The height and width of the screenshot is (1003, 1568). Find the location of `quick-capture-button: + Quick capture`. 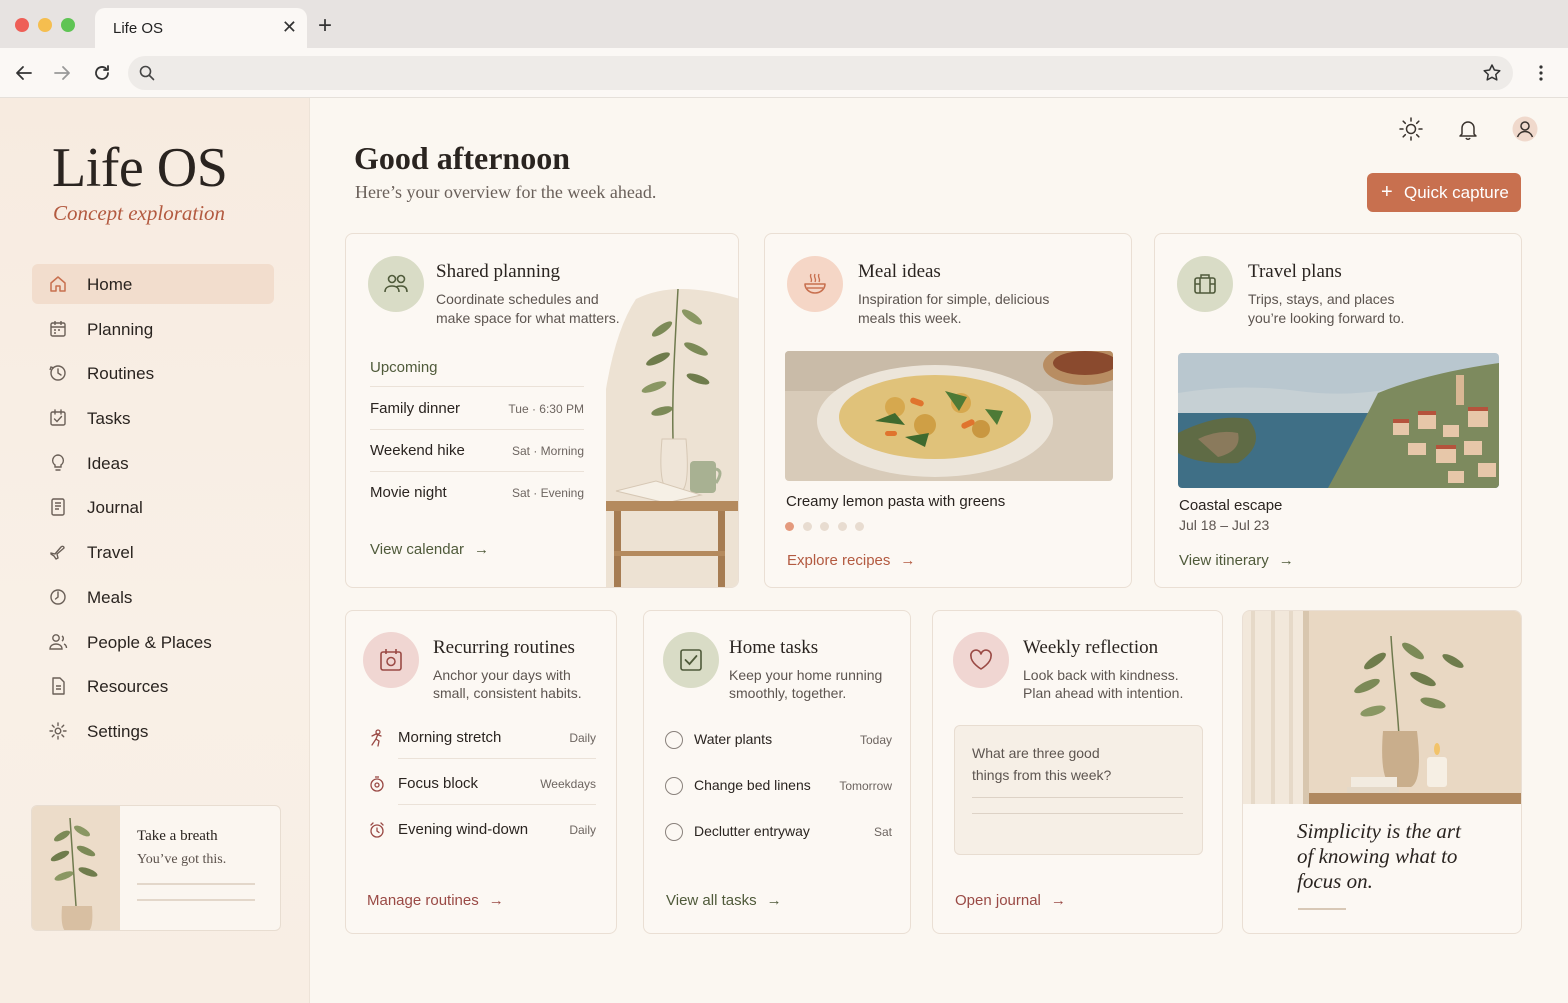

quick-capture-button: + Quick capture is located at coordinates (1444, 192).